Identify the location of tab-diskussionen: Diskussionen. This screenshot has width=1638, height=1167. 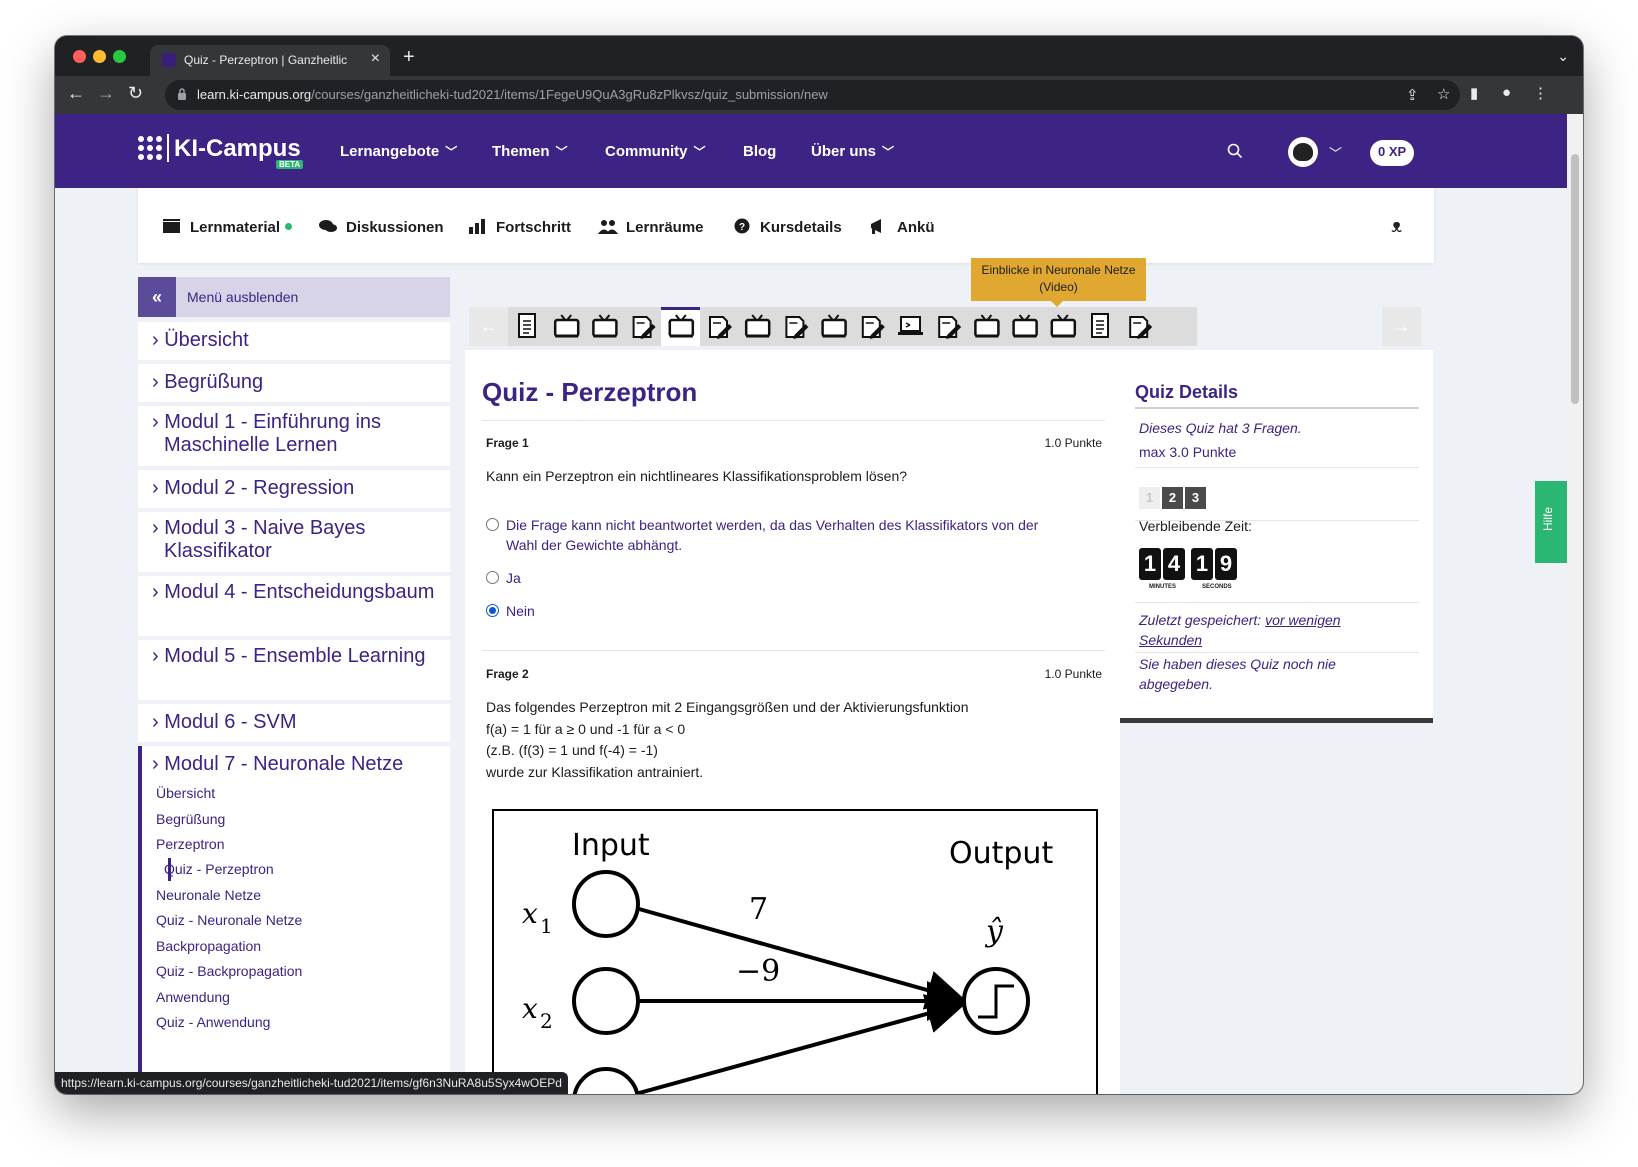
(381, 227).